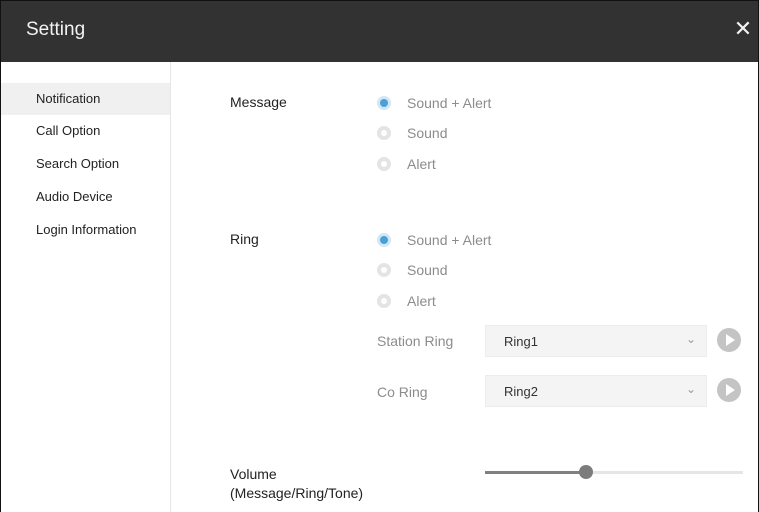  What do you see at coordinates (535, 472) in the screenshot?
I see `volume-slider-fill` at bounding box center [535, 472].